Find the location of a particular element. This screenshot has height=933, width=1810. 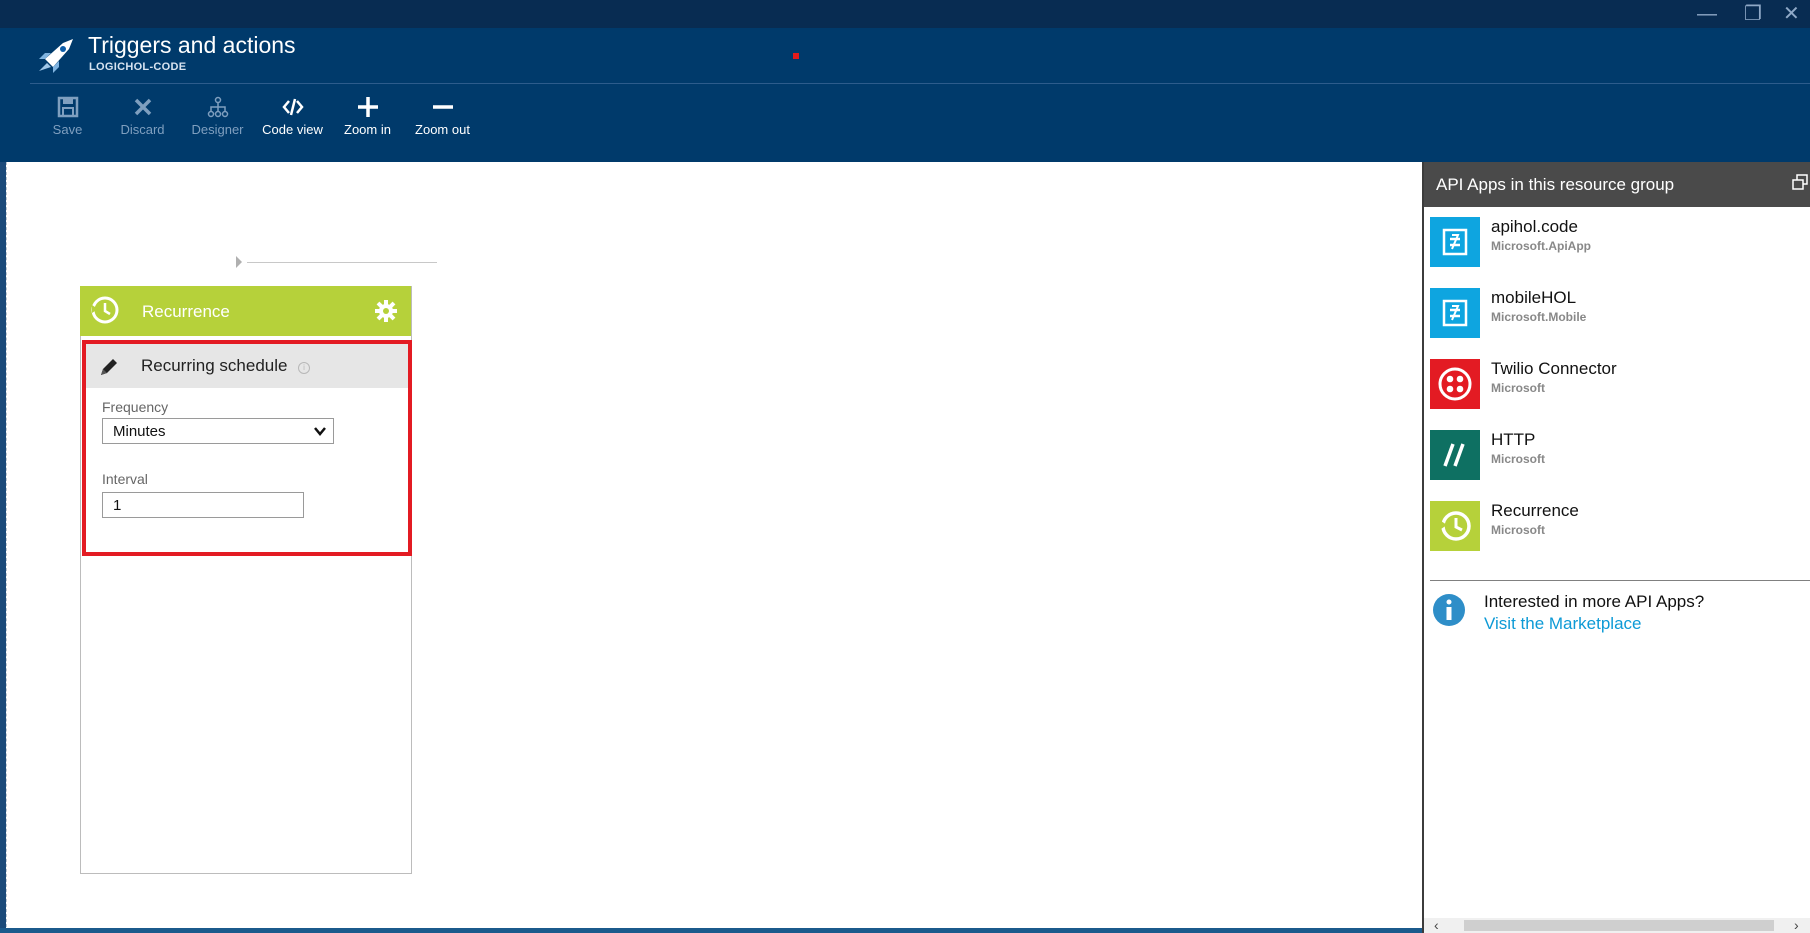

minimize-button: — is located at coordinates (1707, 14).